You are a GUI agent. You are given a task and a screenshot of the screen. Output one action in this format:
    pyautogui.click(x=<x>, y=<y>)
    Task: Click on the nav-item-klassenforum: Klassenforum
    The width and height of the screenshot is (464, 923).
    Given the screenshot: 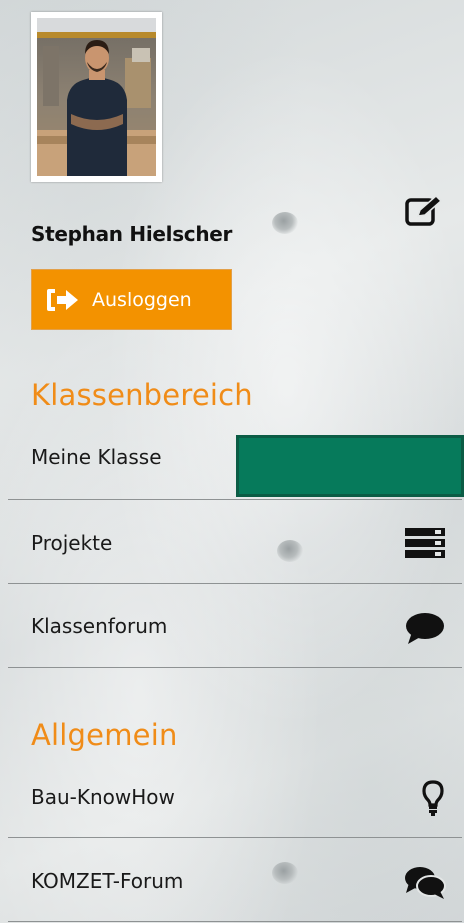 What is the action you would take?
    pyautogui.click(x=235, y=626)
    